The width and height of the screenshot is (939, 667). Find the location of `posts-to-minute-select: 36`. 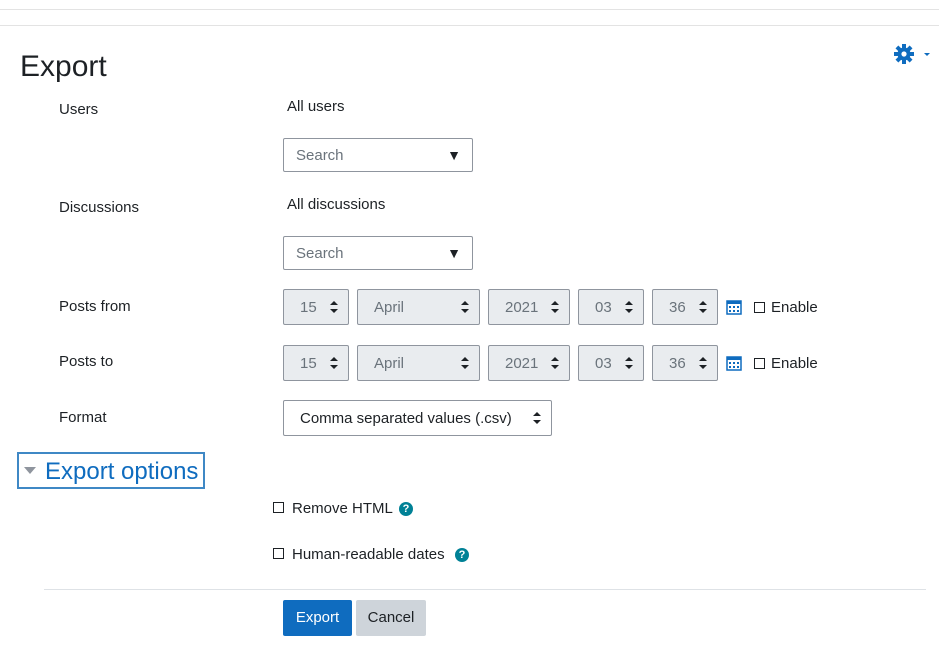

posts-to-minute-select: 36 is located at coordinates (685, 363).